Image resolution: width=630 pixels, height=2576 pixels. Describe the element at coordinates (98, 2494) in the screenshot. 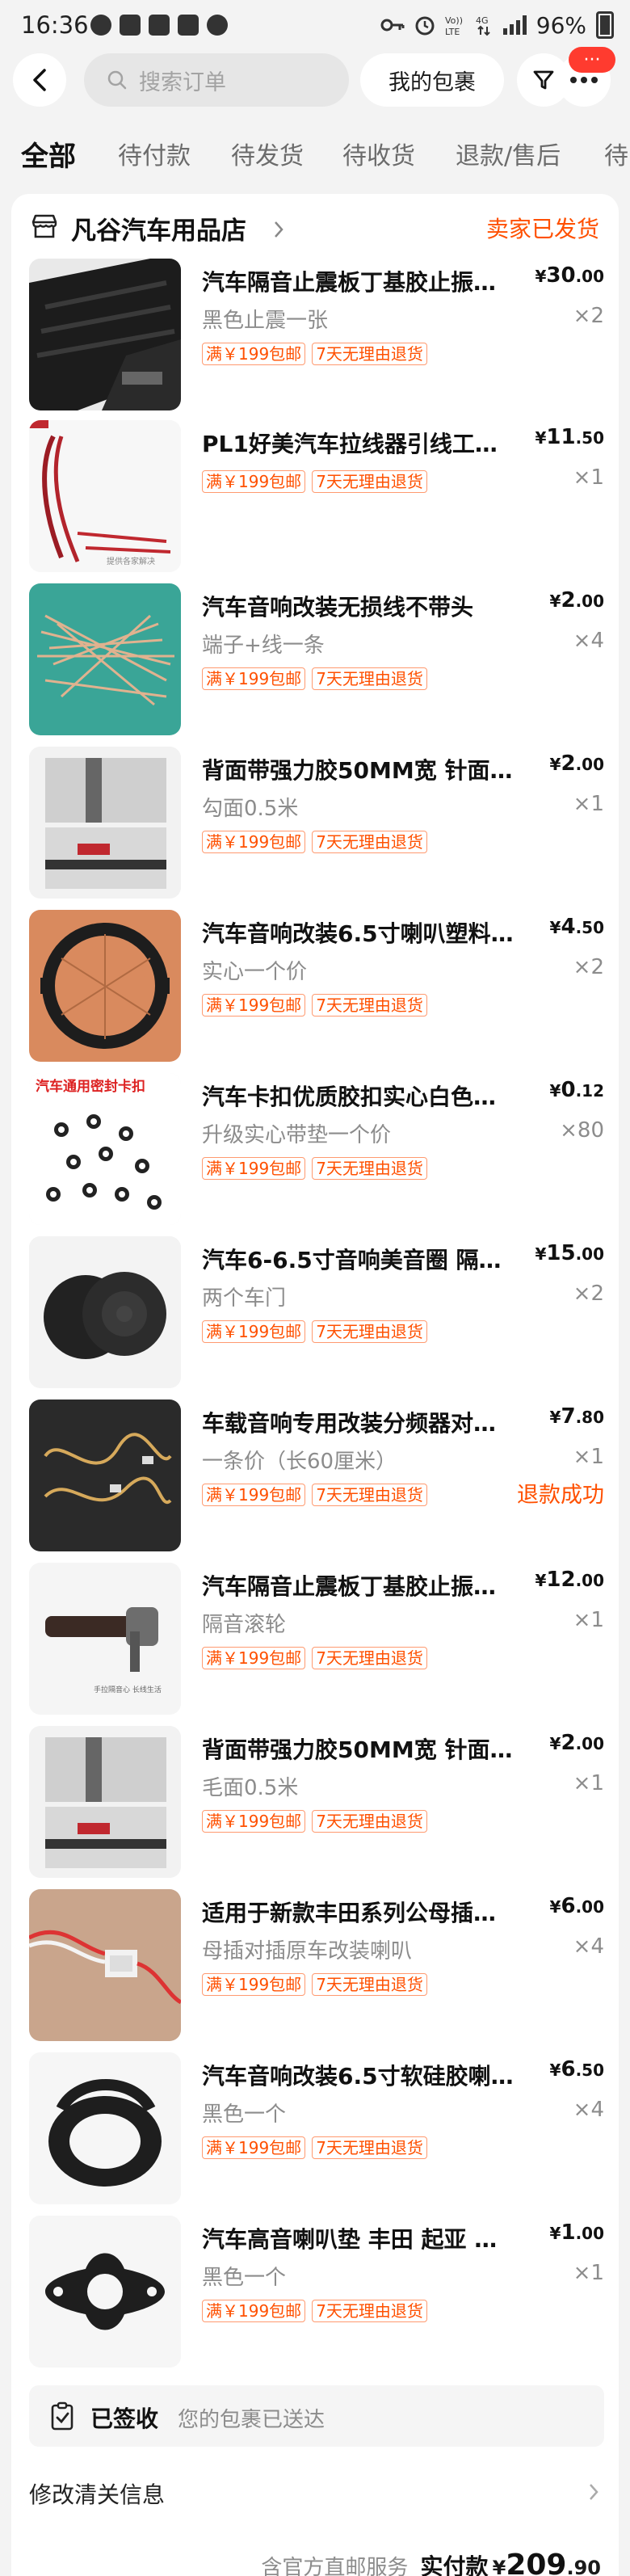

I see `customs-label: 修改清关信息` at that location.